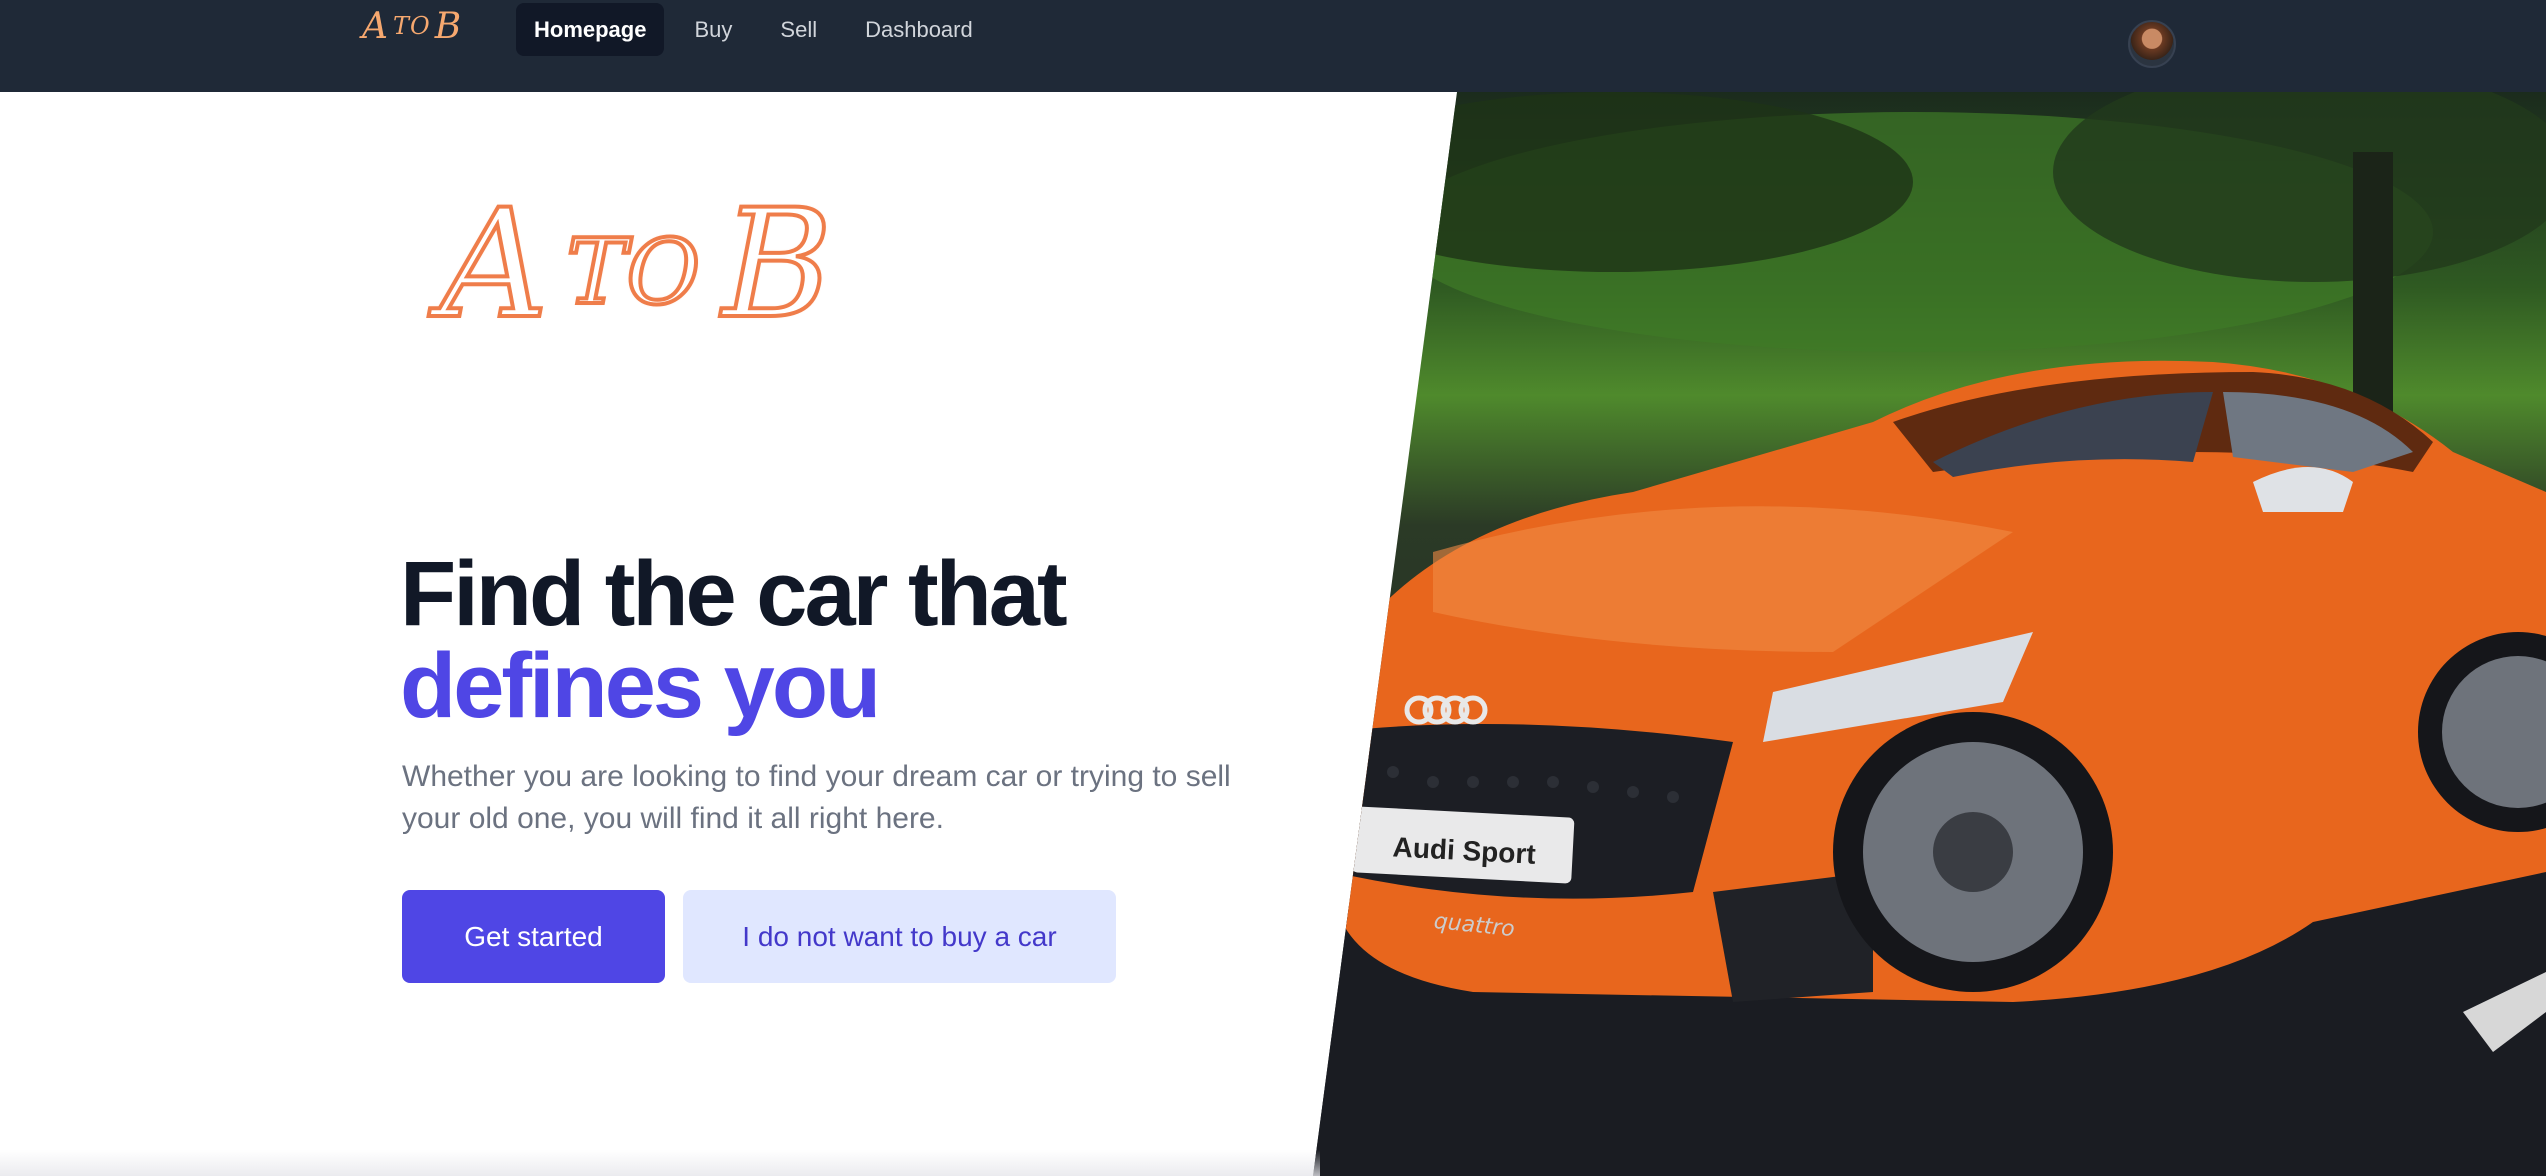 The width and height of the screenshot is (2546, 1176). Describe the element at coordinates (640, 686) in the screenshot. I see `headline-line-2: defines you` at that location.